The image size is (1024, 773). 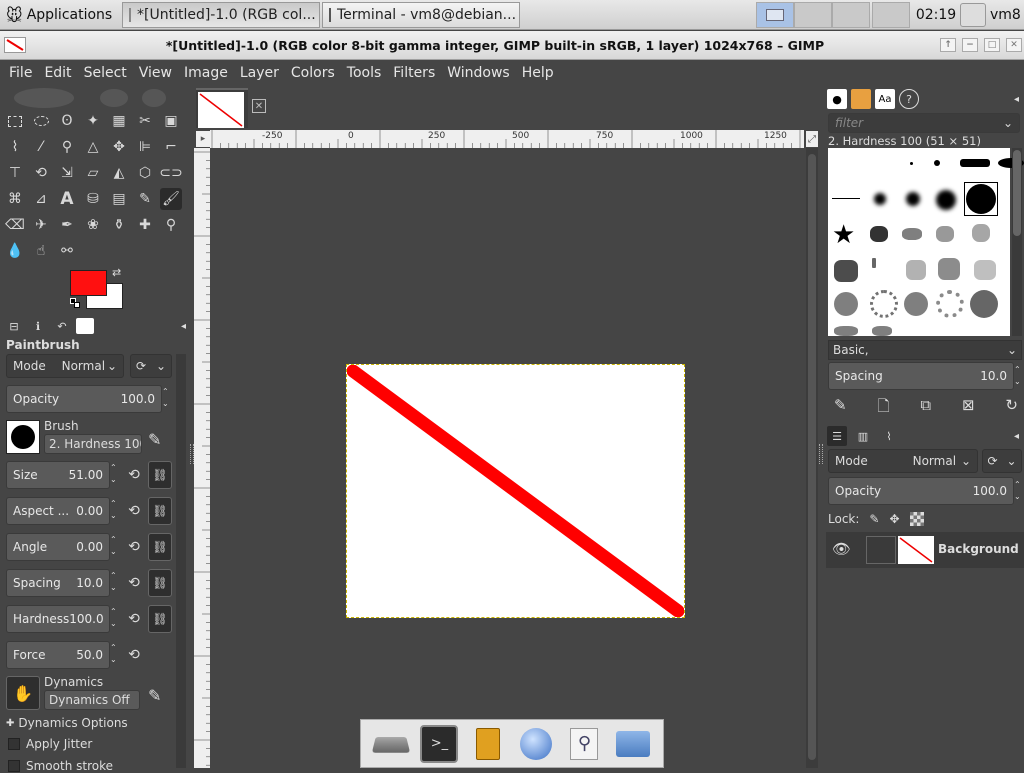 What do you see at coordinates (160, 547) in the screenshot?
I see `angle-link-icon: ⛓` at bounding box center [160, 547].